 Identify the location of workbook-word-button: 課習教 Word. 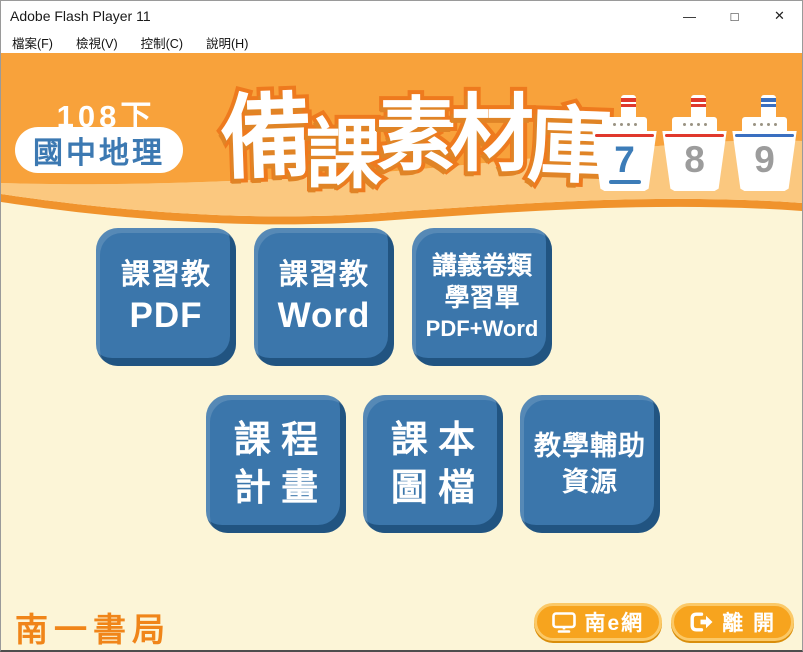
(324, 297).